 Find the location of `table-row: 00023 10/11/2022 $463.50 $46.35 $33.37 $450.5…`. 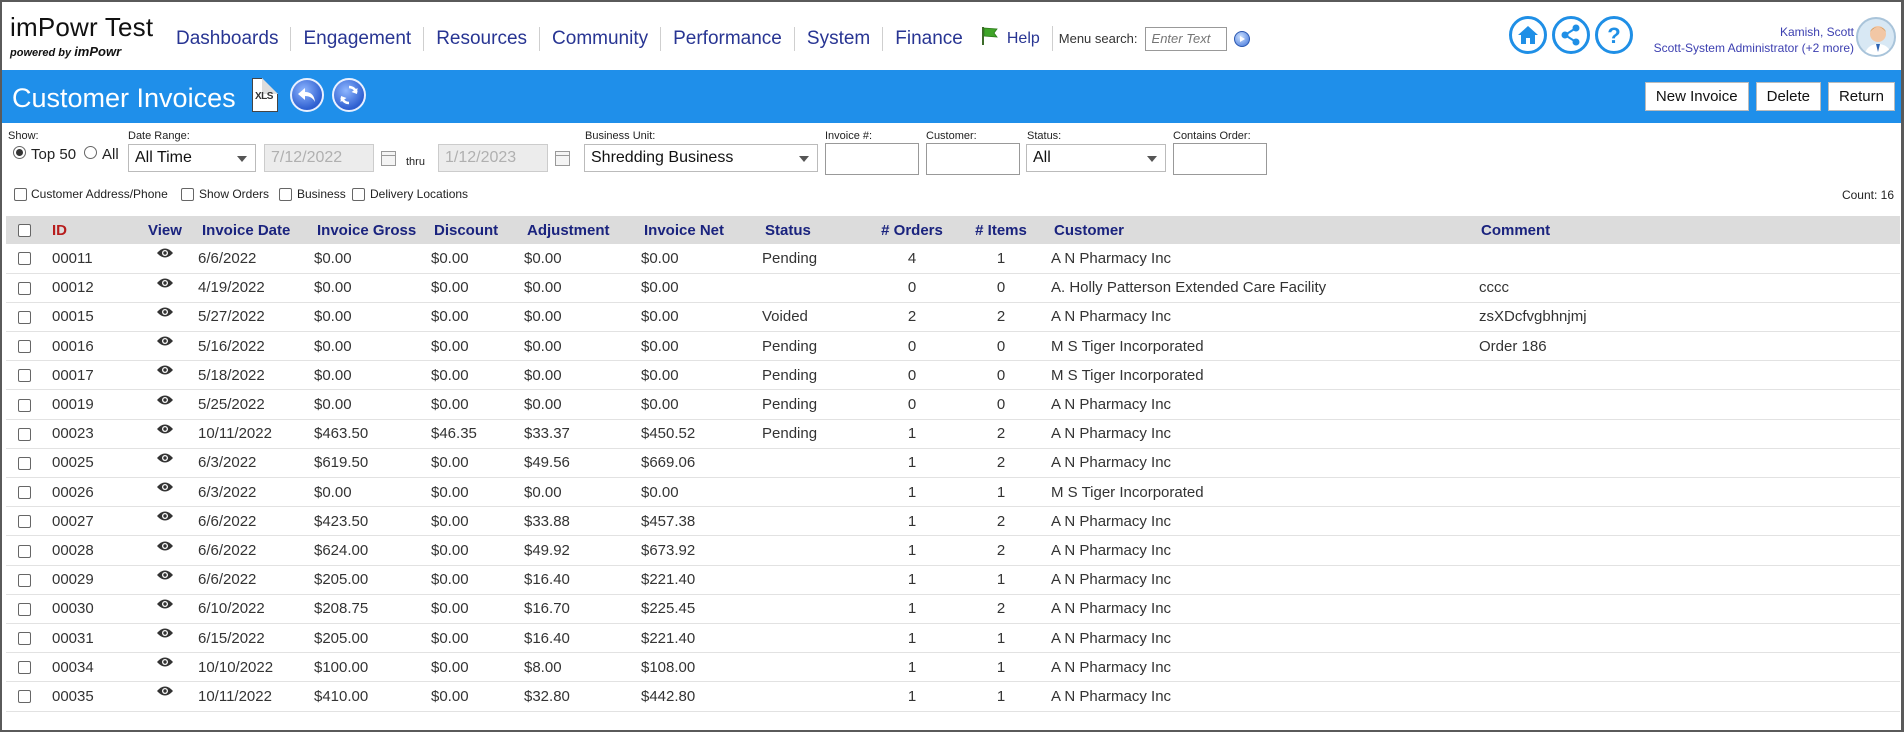

table-row: 00023 10/11/2022 $463.50 $46.35 $33.37 $450.5… is located at coordinates (953, 434).